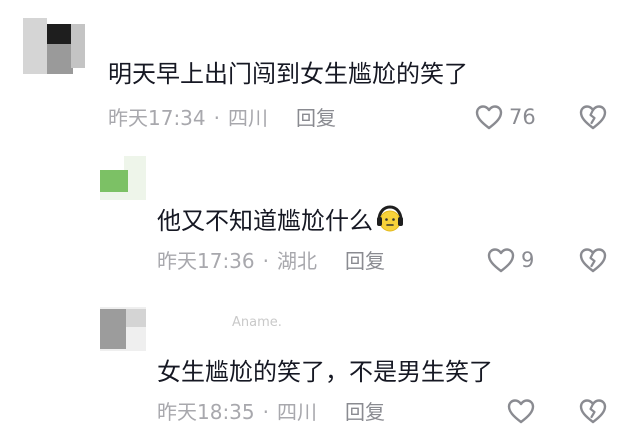 This screenshot has width=640, height=443. I want to click on like-button: 9, so click(510, 260).